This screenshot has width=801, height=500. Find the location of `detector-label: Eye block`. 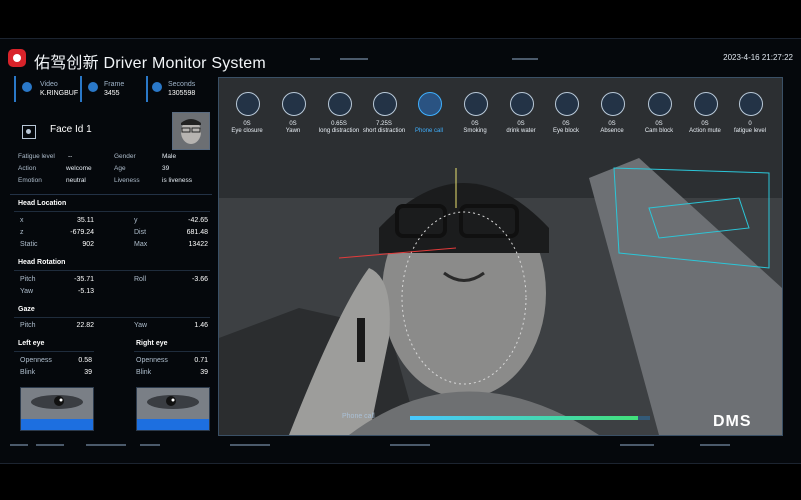

detector-label: Eye block is located at coordinates (565, 131).